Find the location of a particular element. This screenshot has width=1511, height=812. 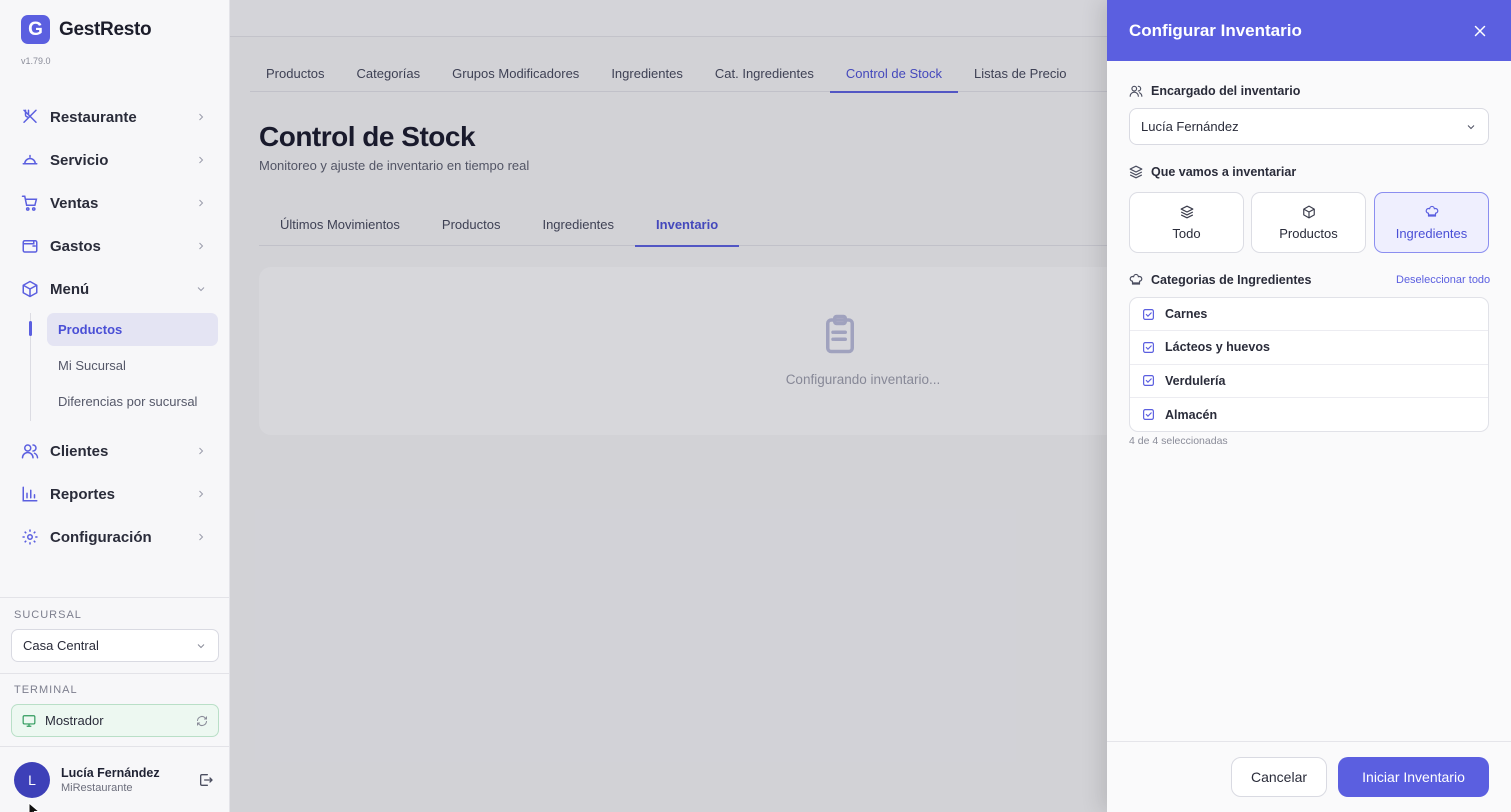

category-item-carnes: Carnes is located at coordinates (1309, 315).